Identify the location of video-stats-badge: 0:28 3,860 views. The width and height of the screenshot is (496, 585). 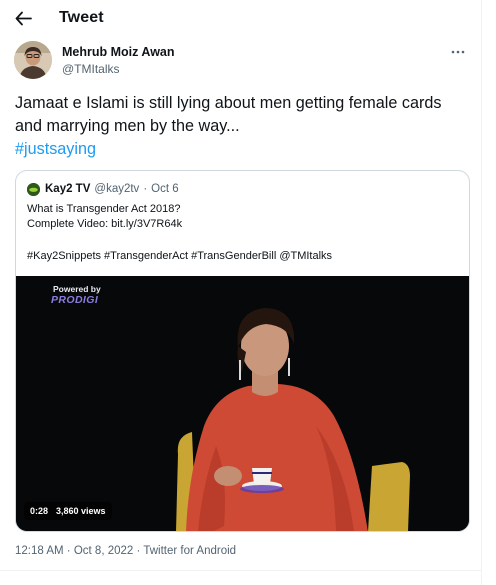
(68, 511).